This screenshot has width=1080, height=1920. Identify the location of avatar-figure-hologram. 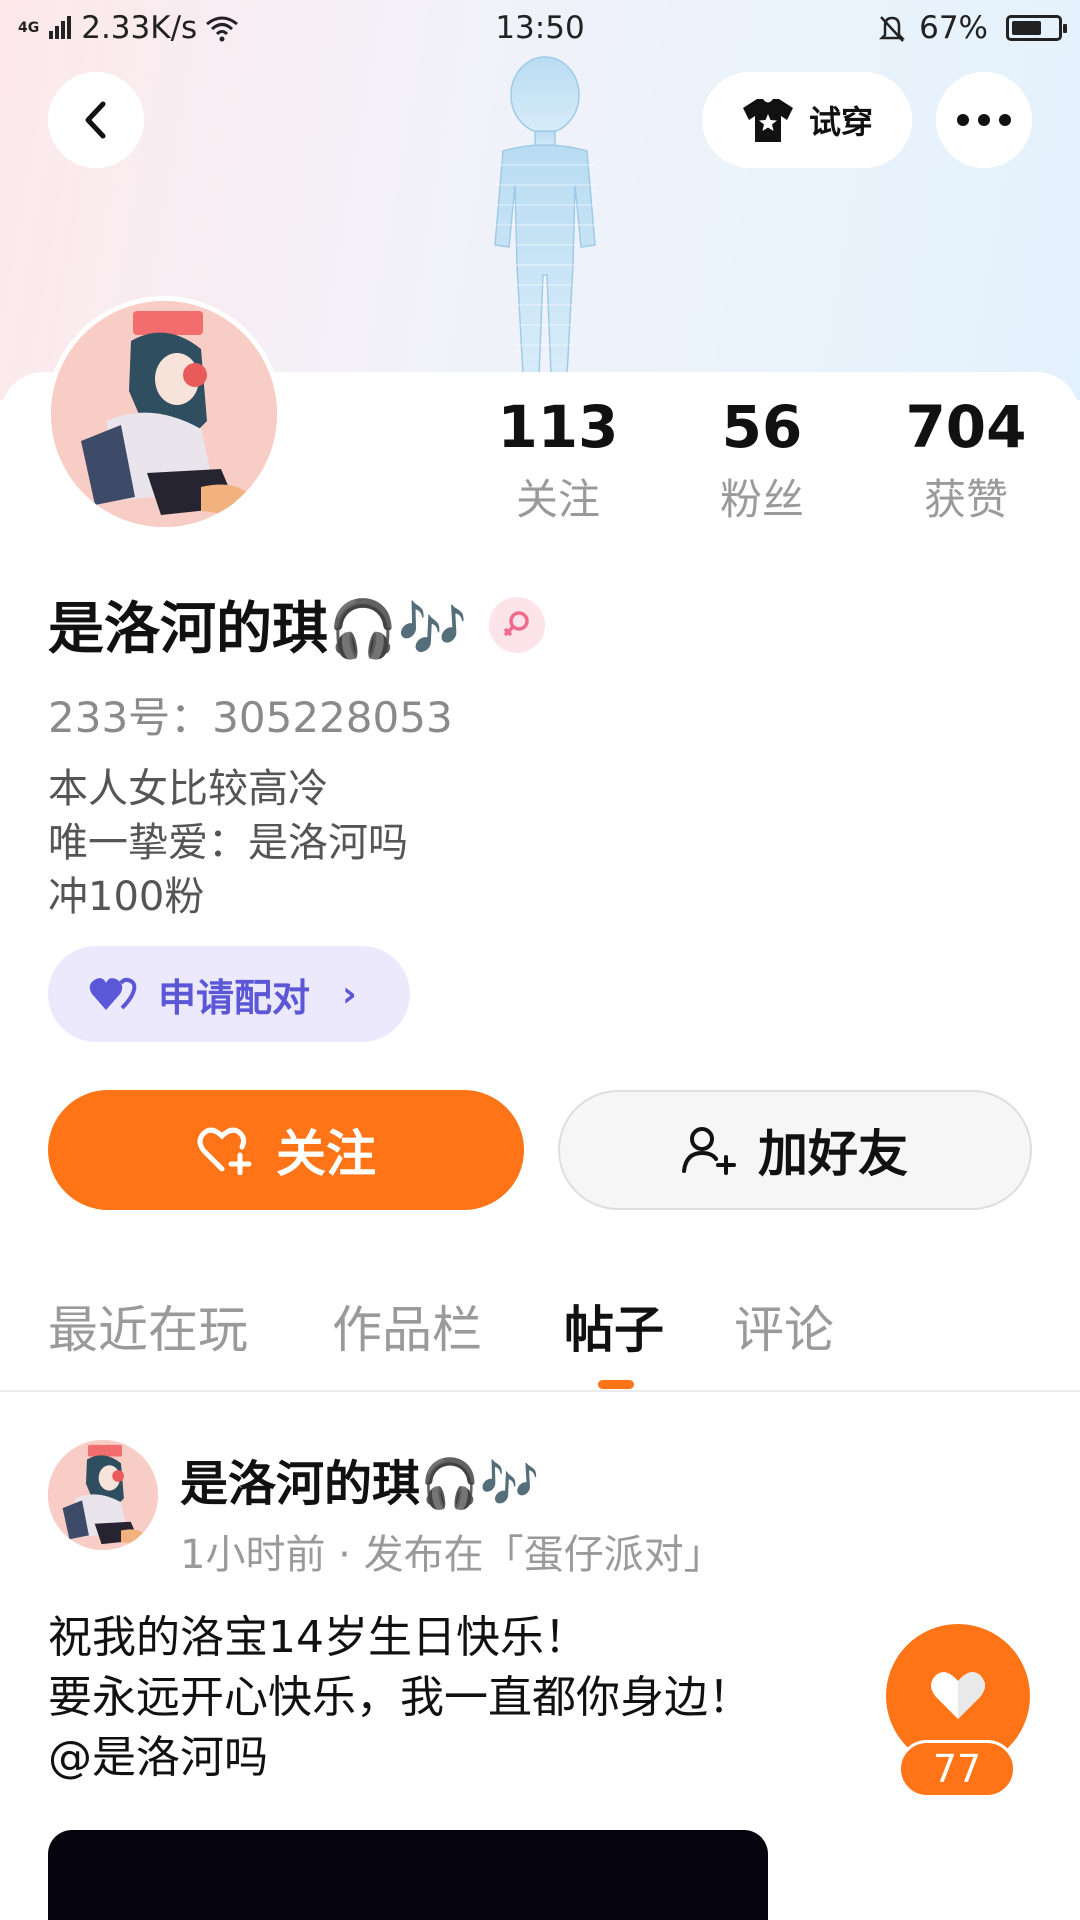
(545, 215).